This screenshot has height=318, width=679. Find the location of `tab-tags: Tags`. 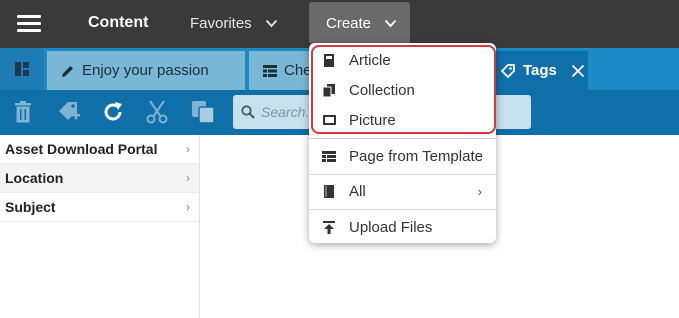

tab-tags: Tags is located at coordinates (542, 70).